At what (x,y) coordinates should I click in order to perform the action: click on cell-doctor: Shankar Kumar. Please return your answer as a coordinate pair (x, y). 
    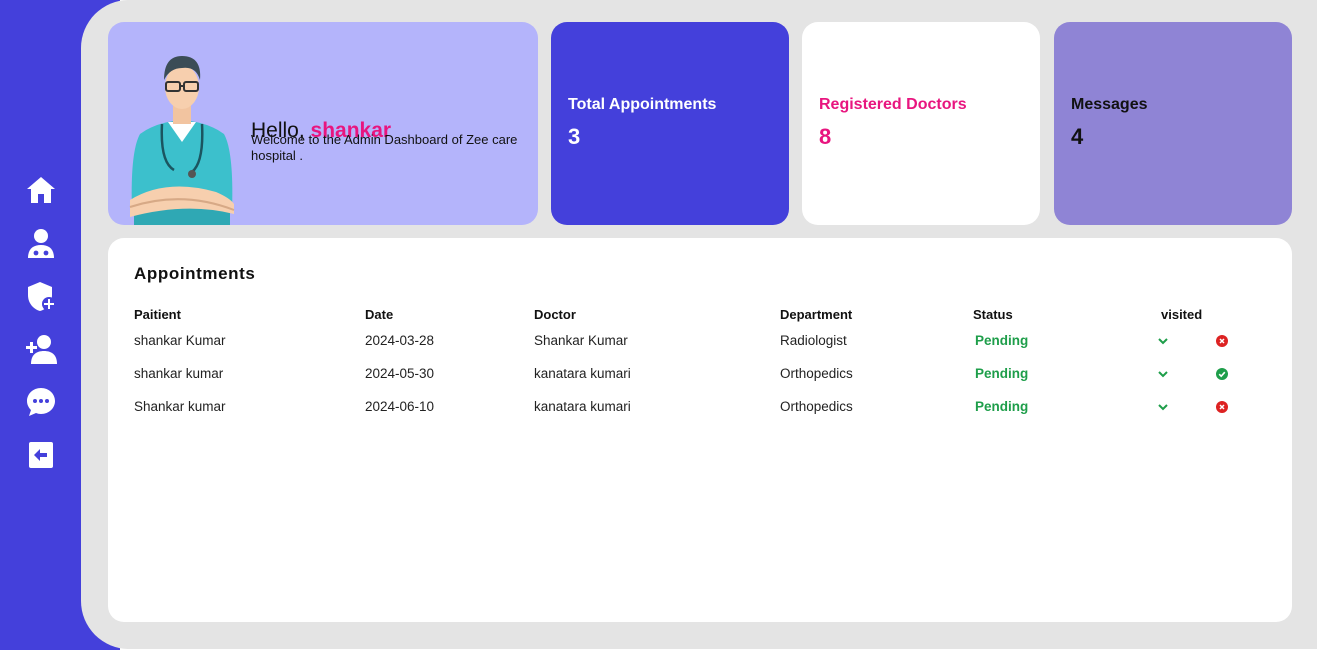
    Looking at the image, I should click on (581, 340).